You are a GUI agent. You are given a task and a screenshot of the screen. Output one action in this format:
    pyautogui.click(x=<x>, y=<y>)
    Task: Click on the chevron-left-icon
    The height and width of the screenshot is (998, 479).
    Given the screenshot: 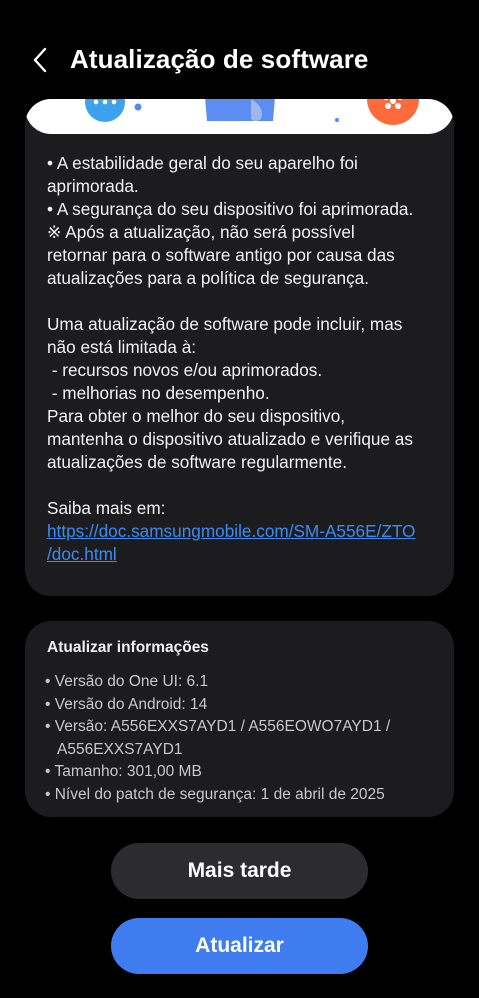 What is the action you would take?
    pyautogui.click(x=40, y=60)
    